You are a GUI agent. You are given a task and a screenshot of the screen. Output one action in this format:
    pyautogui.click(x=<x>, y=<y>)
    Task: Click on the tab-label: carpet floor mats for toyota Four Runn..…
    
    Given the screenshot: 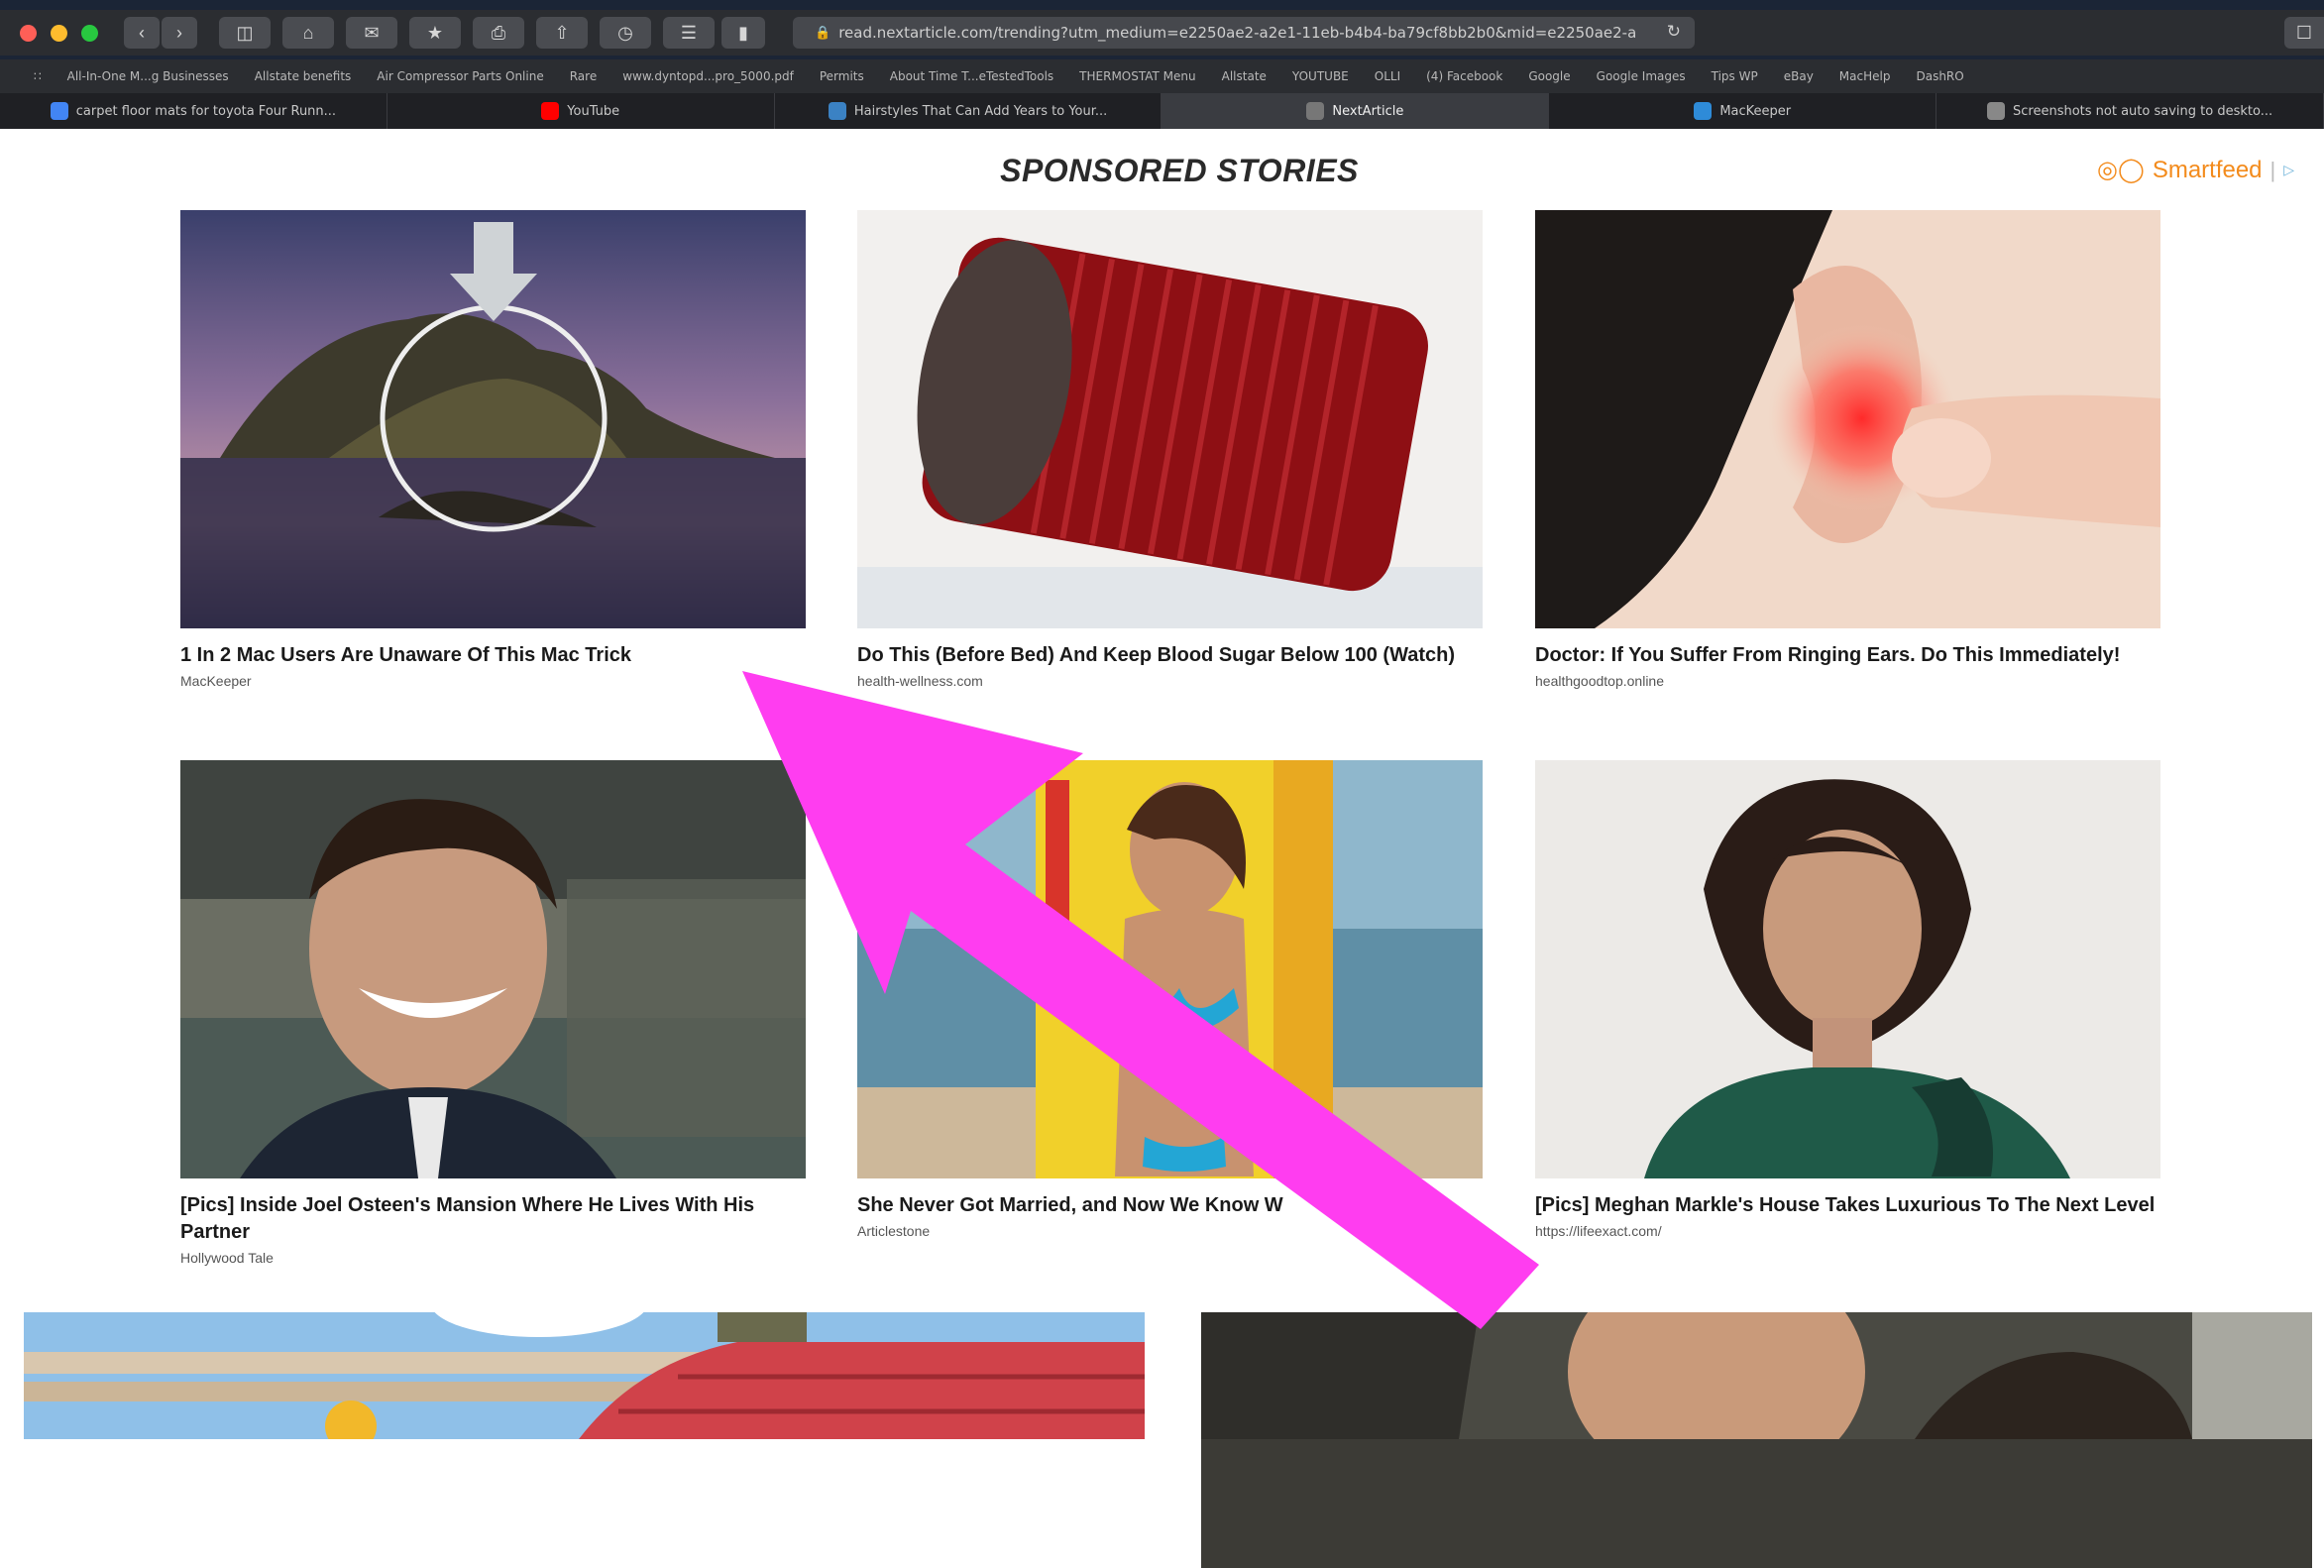 What is the action you would take?
    pyautogui.click(x=206, y=111)
    